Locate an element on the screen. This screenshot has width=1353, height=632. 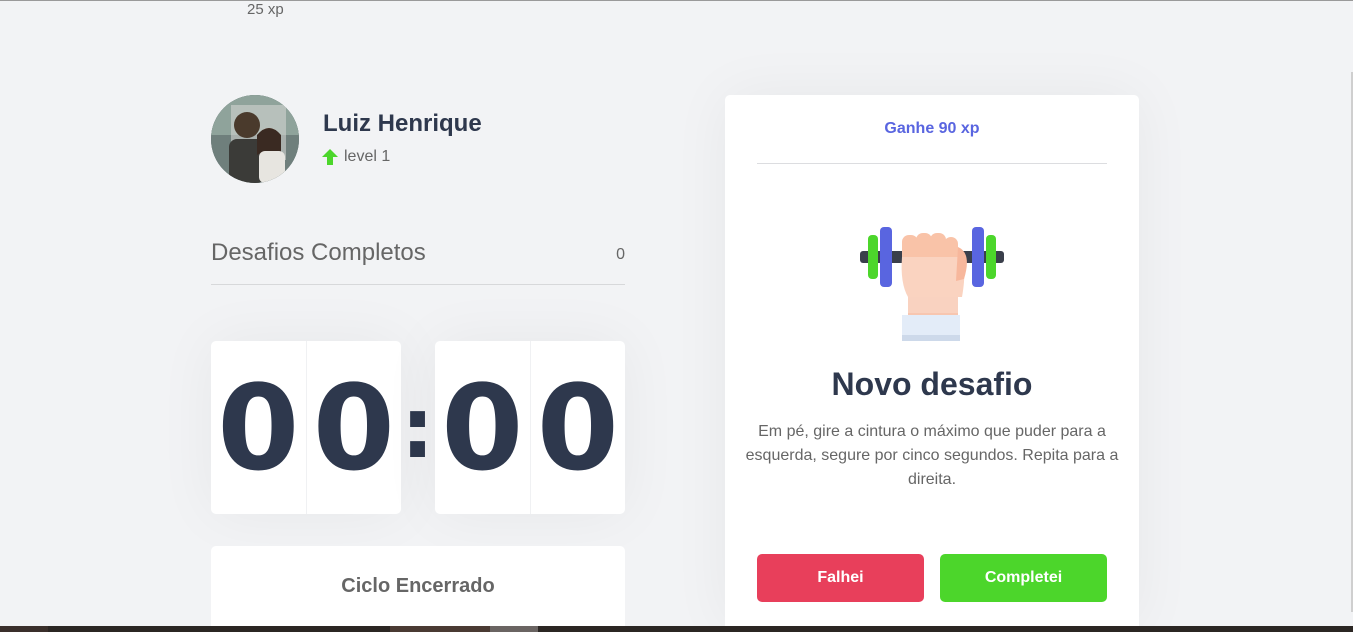
cycle-ended-button: Ciclo Encerrado is located at coordinates (418, 586).